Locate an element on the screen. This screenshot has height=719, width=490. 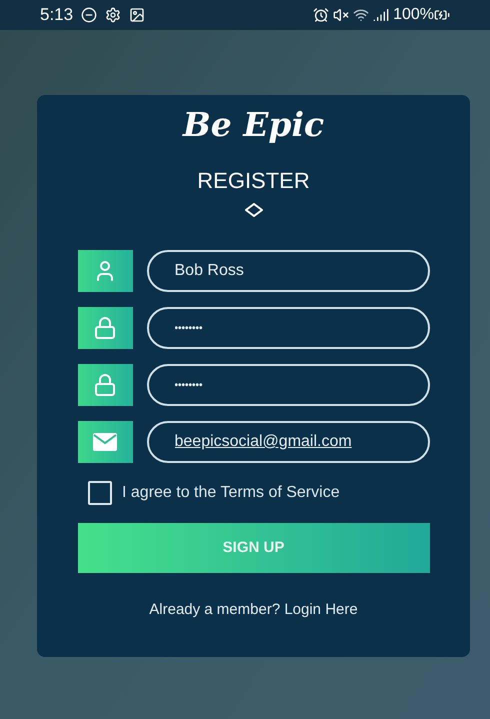
battery-percent: 100% is located at coordinates (413, 15).